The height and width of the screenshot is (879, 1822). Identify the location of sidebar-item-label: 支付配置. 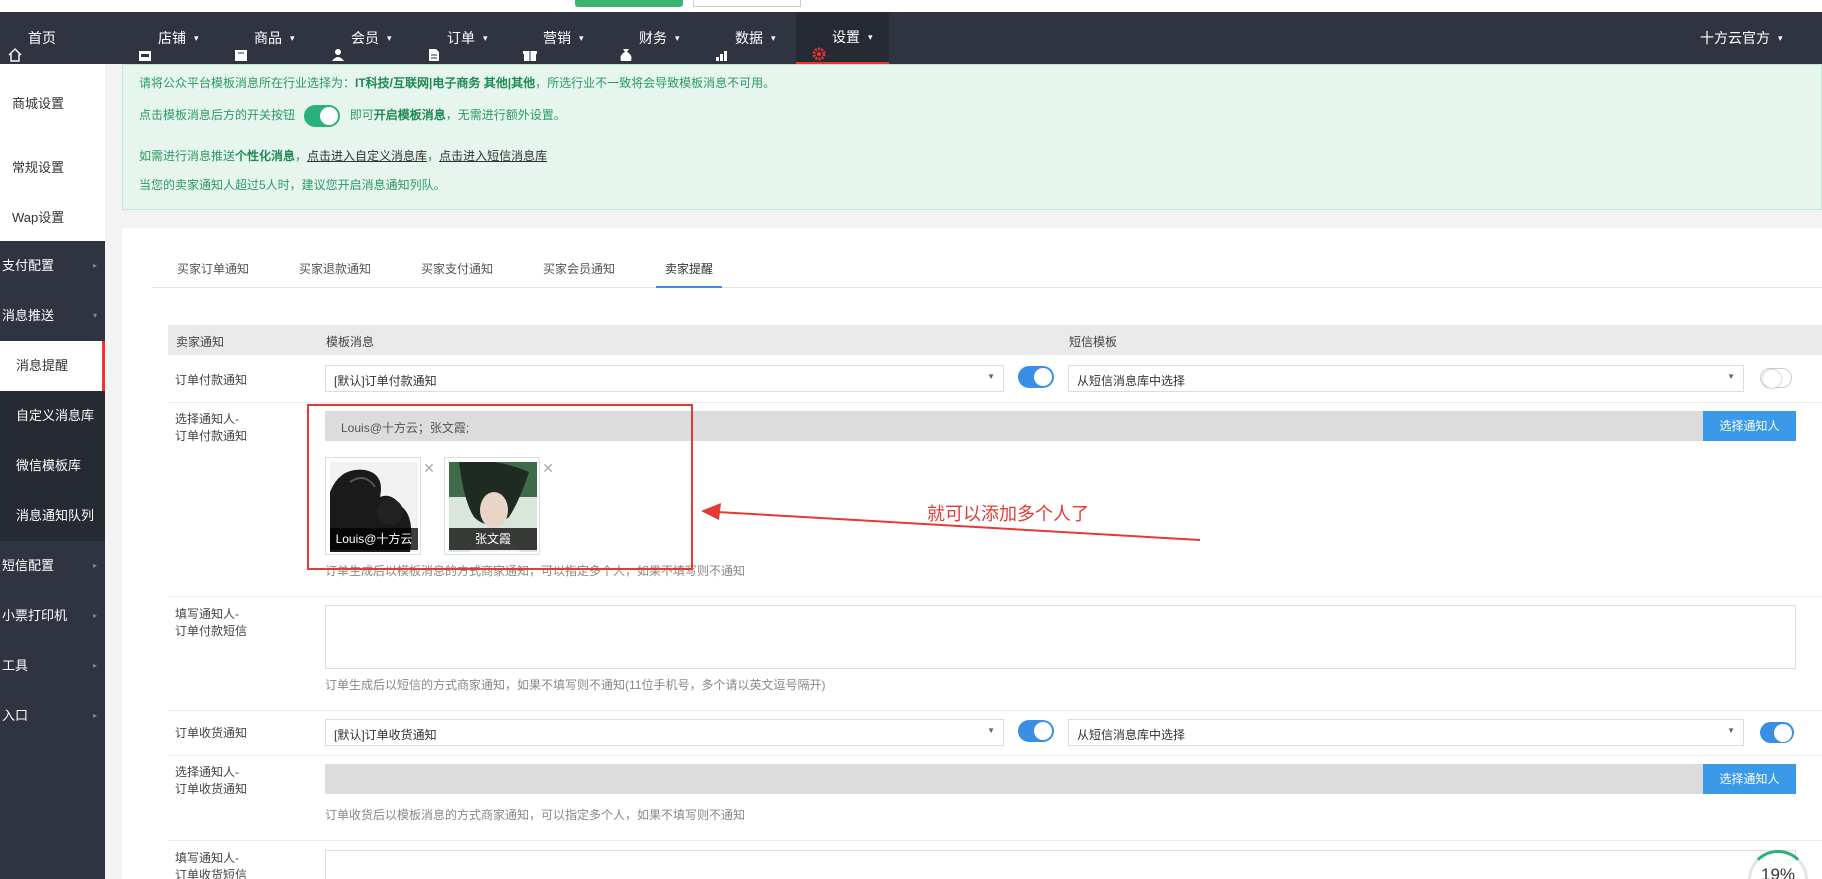
(28, 265).